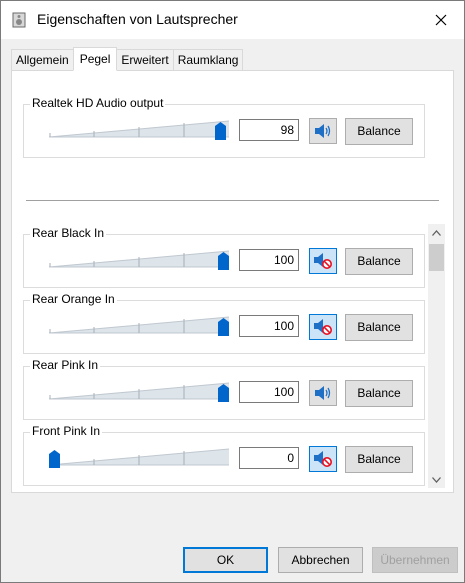 The width and height of the screenshot is (465, 583). I want to click on main-volume-slider, so click(139, 131).